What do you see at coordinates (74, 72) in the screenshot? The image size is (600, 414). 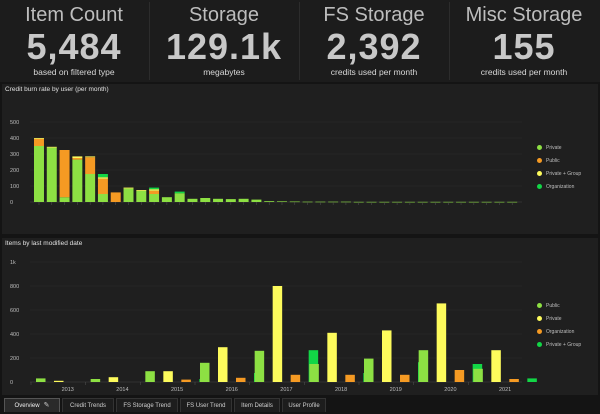 I see `kpi-subtitle: based on filtered type` at bounding box center [74, 72].